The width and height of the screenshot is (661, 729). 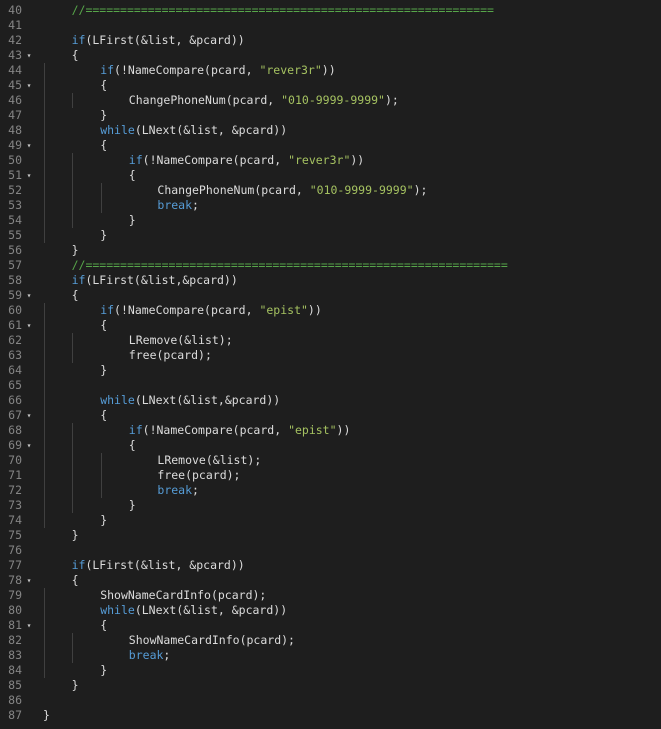 What do you see at coordinates (330, 445) in the screenshot?
I see `code-line: 69 ▾ {` at bounding box center [330, 445].